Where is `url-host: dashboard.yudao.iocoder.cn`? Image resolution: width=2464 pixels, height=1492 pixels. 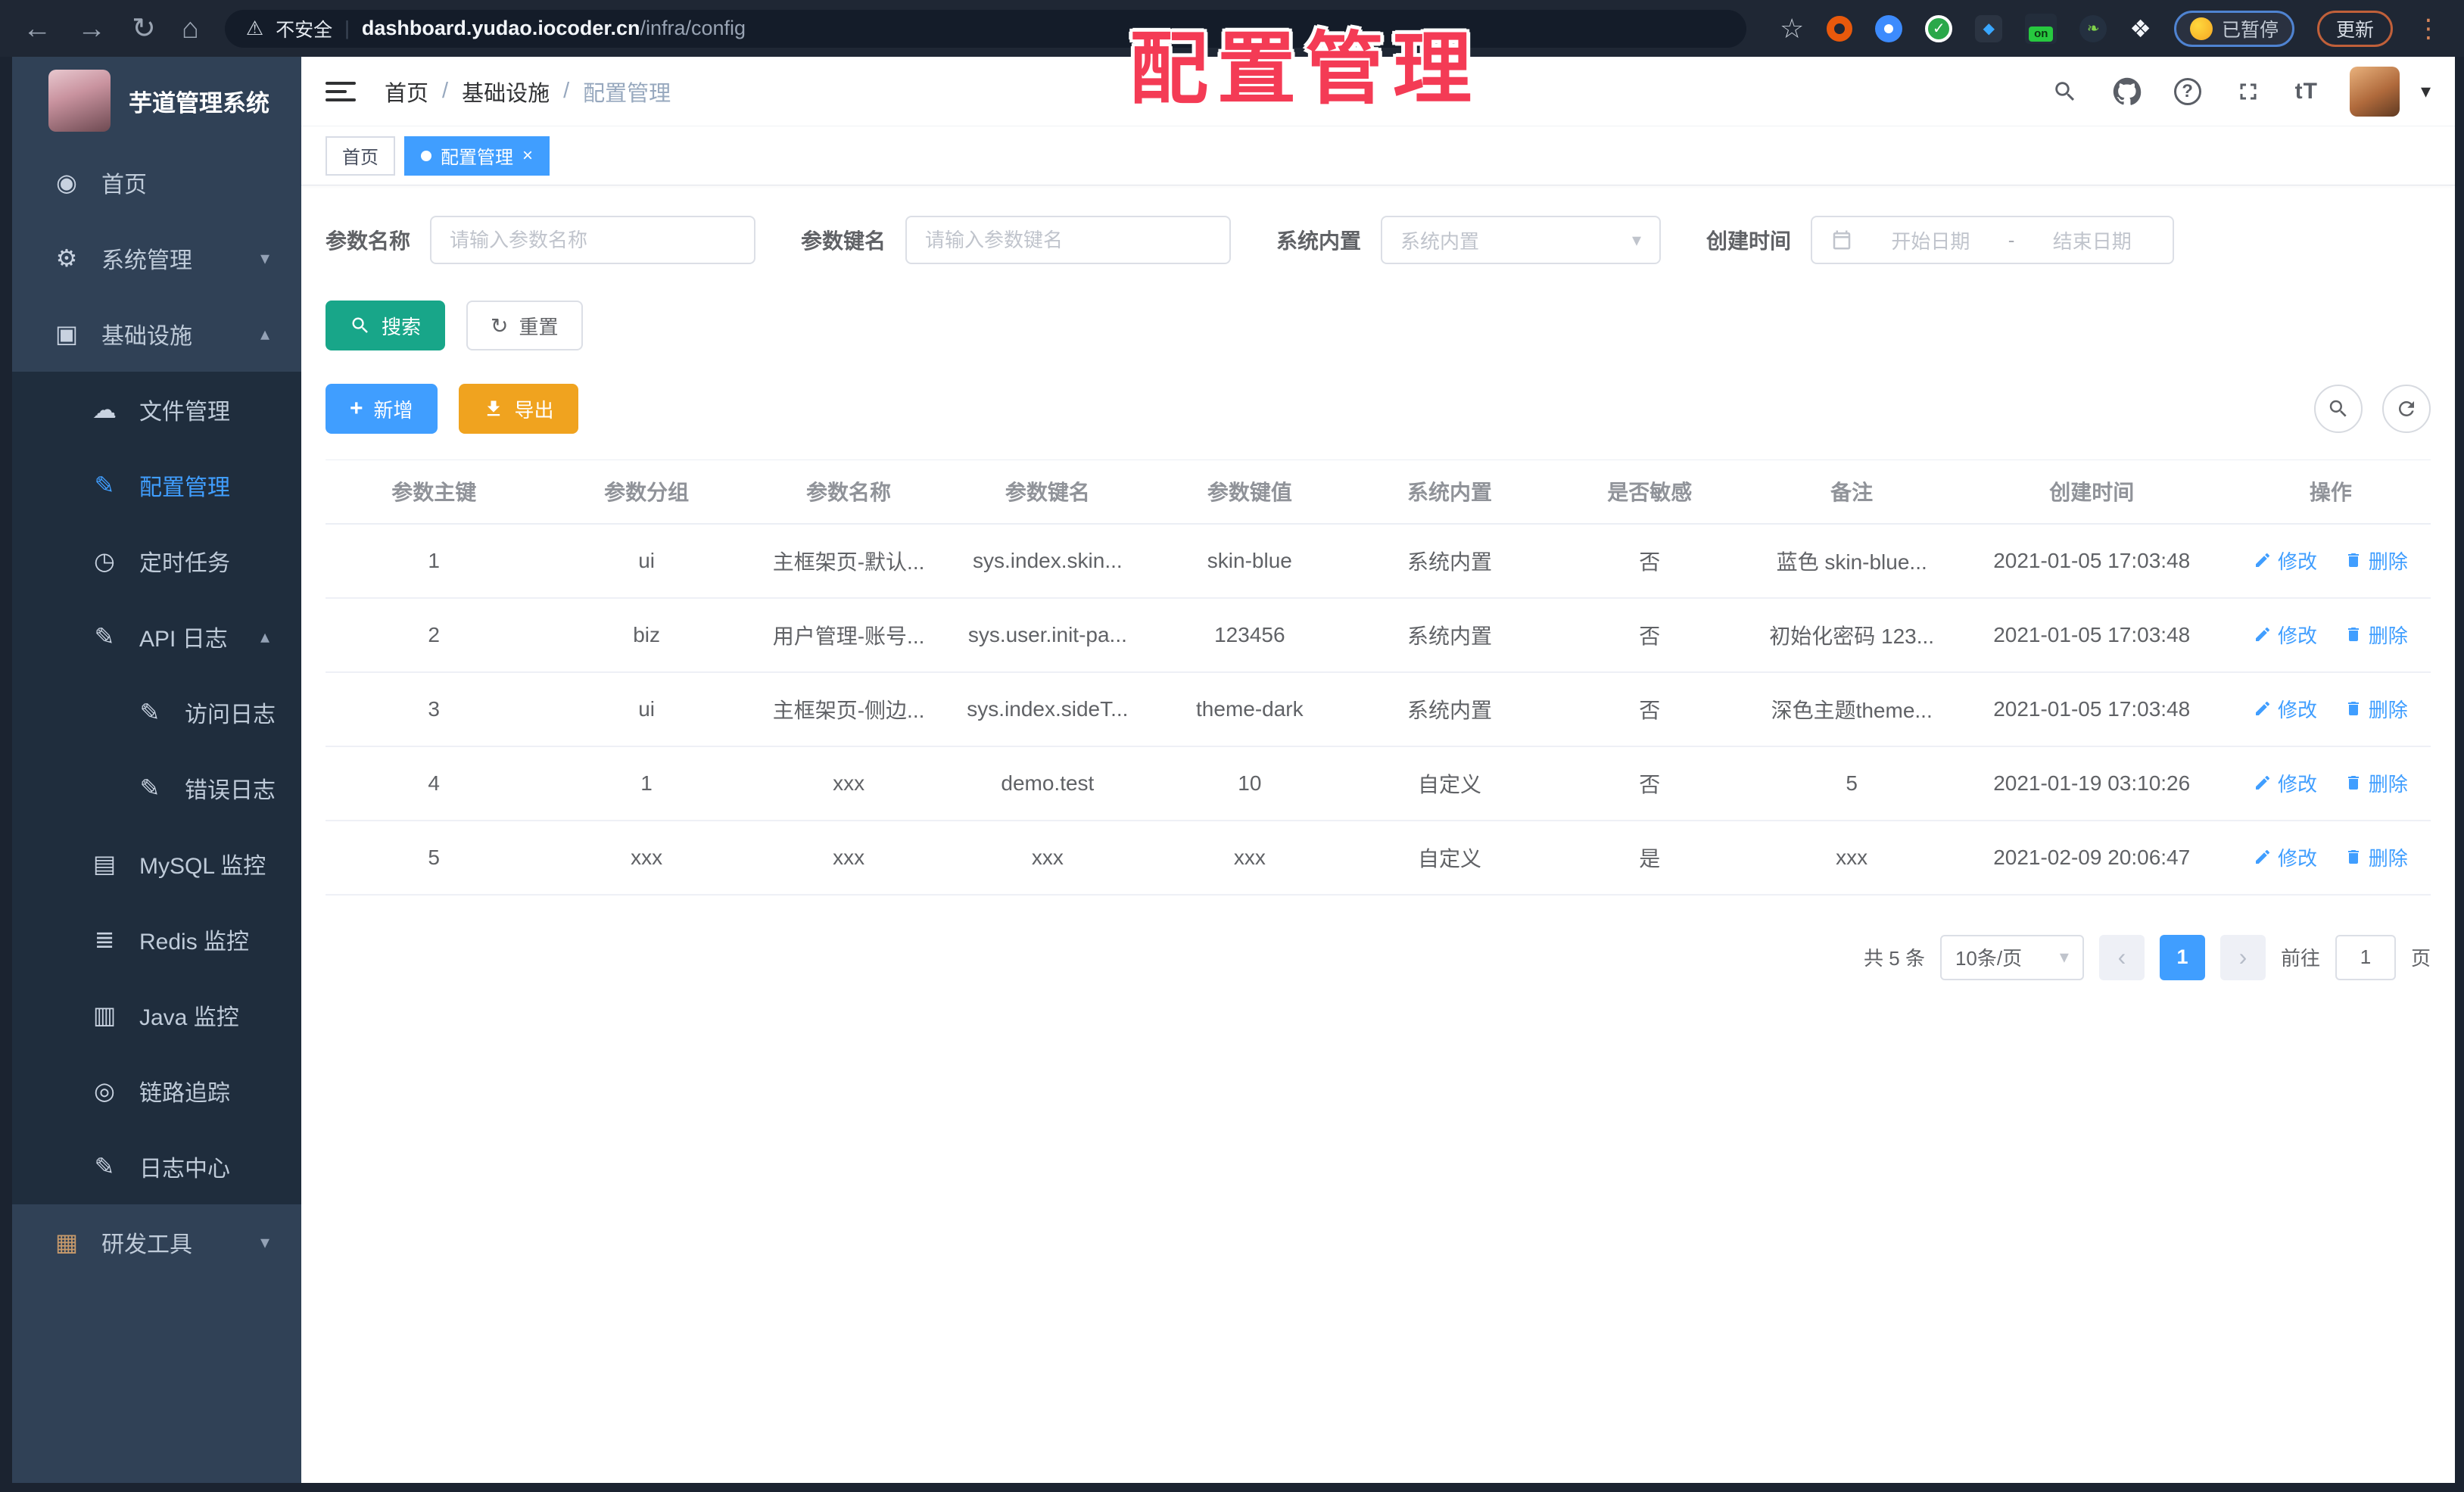
url-host: dashboard.yudao.iocoder.cn is located at coordinates (500, 28).